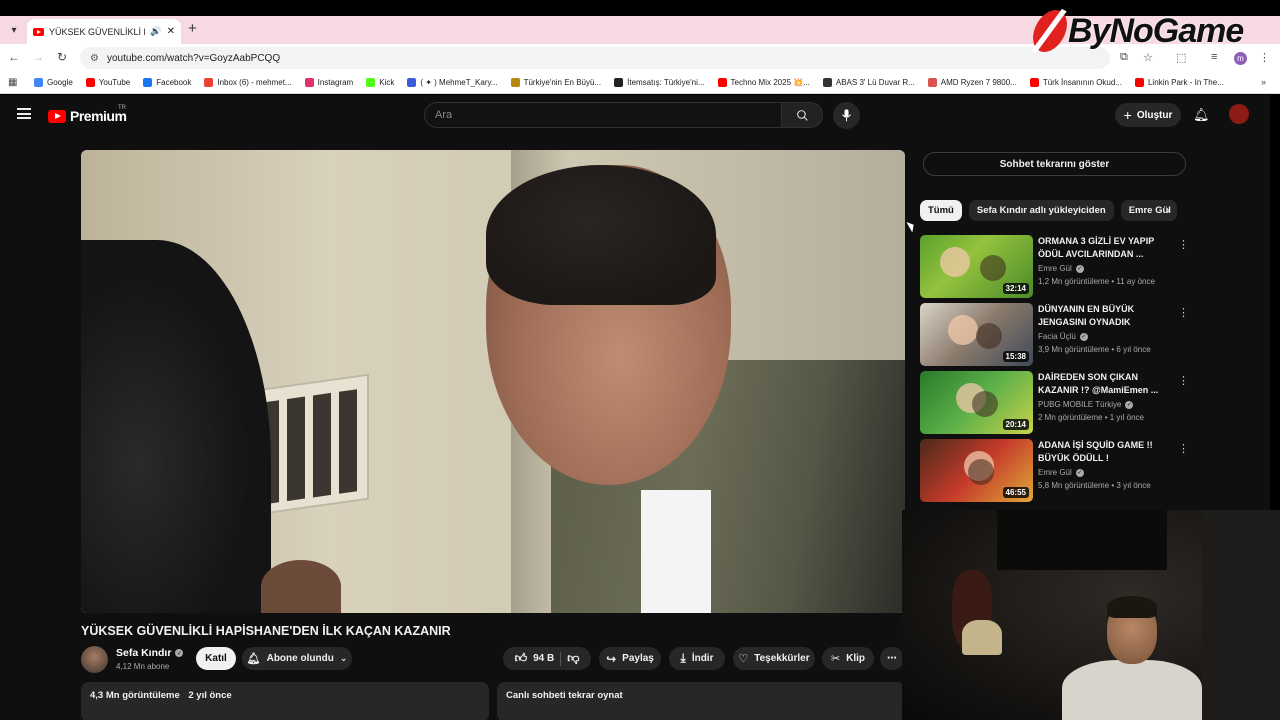  Describe the element at coordinates (1086, 404) in the screenshot. I see `recommendation-channel: PUBG MOBILE Türkiye ✓` at that location.